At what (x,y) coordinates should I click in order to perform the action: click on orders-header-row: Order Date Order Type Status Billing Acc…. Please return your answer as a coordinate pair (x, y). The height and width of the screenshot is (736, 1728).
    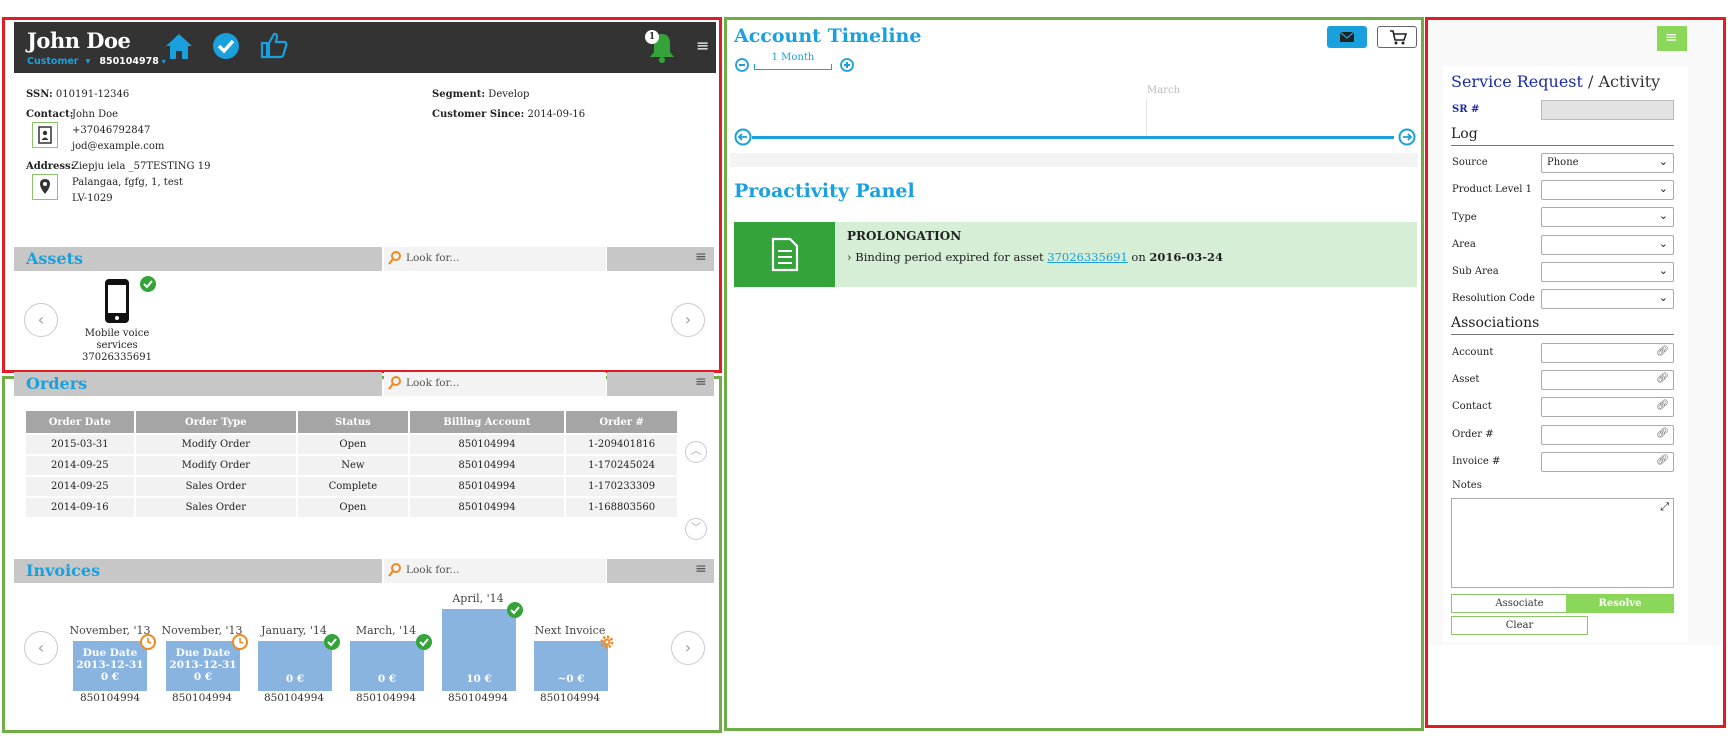
    Looking at the image, I should click on (351, 422).